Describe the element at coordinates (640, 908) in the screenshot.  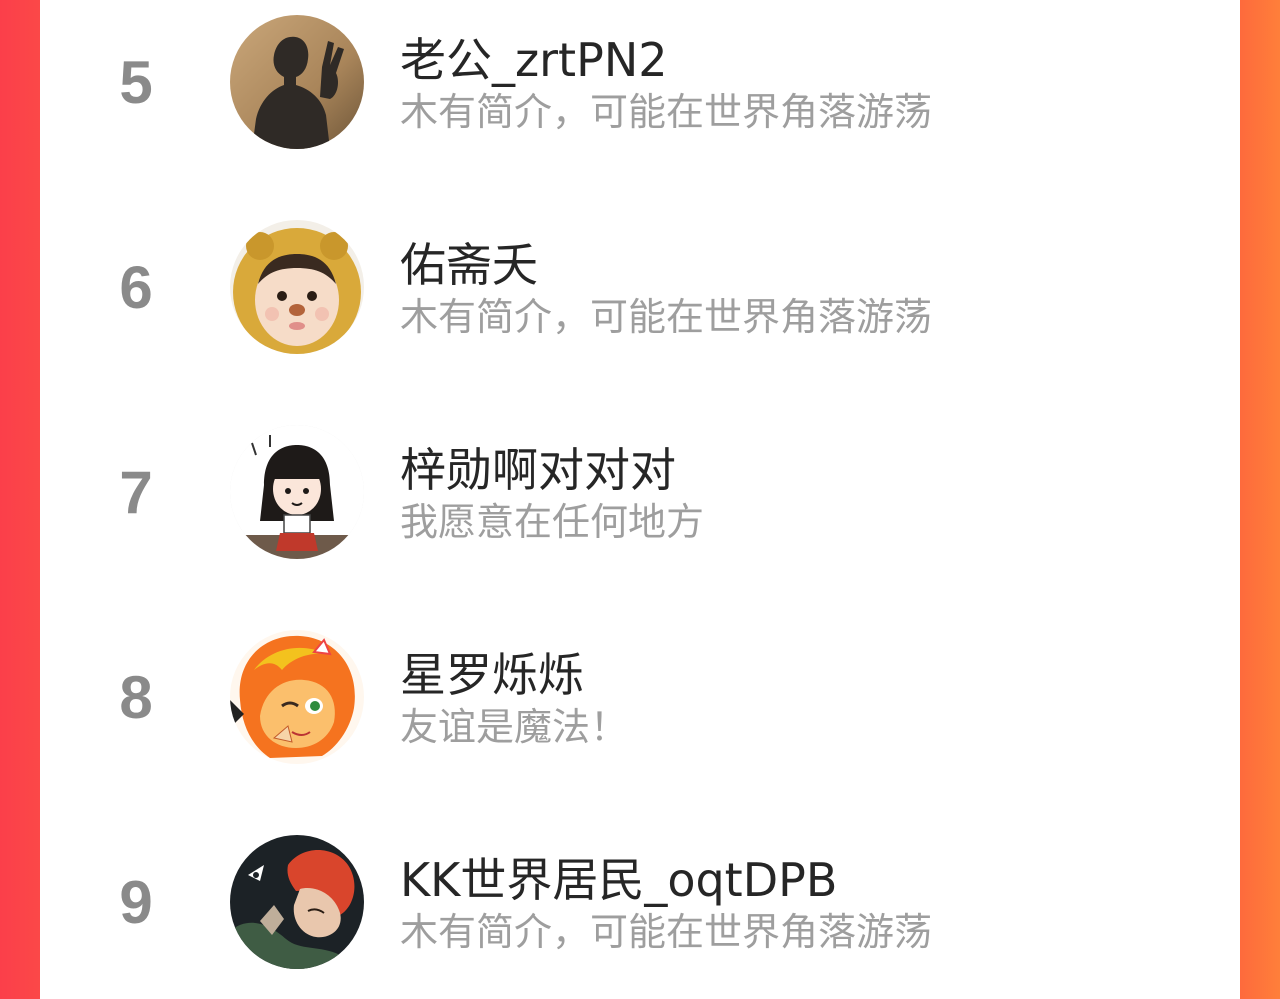
I see `ranking-row: 9 KK世界居民_oqtDPB 木有简介，可能在世界角落游荡` at that location.